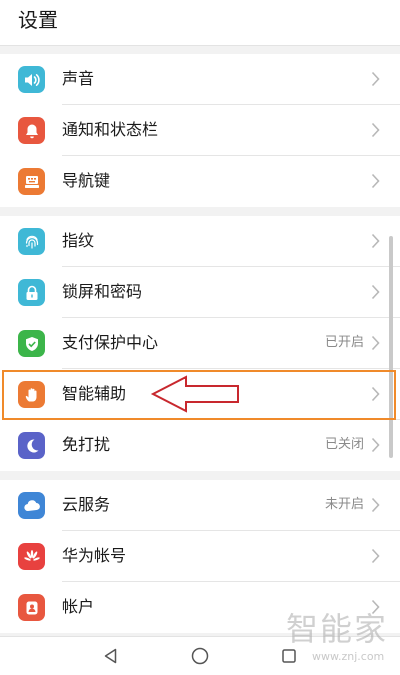  What do you see at coordinates (31, 79) in the screenshot?
I see `volume-icon` at bounding box center [31, 79].